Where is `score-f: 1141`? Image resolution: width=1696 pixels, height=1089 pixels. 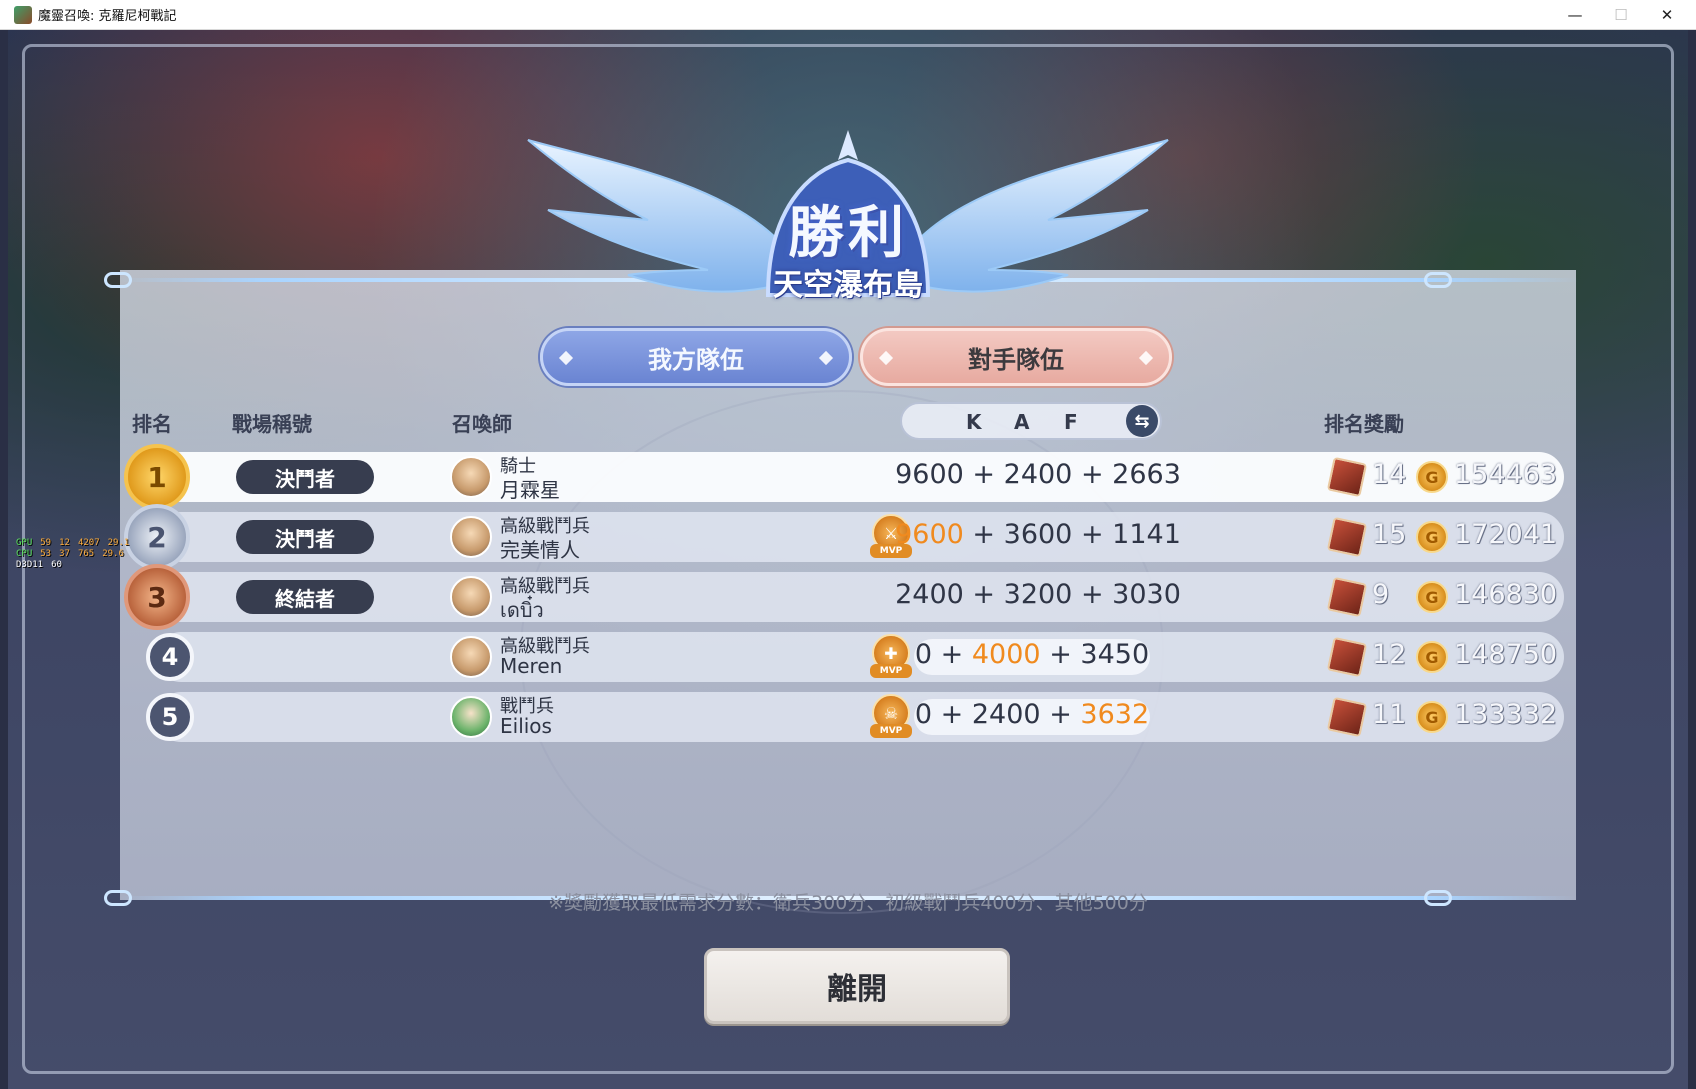 score-f: 1141 is located at coordinates (1146, 534).